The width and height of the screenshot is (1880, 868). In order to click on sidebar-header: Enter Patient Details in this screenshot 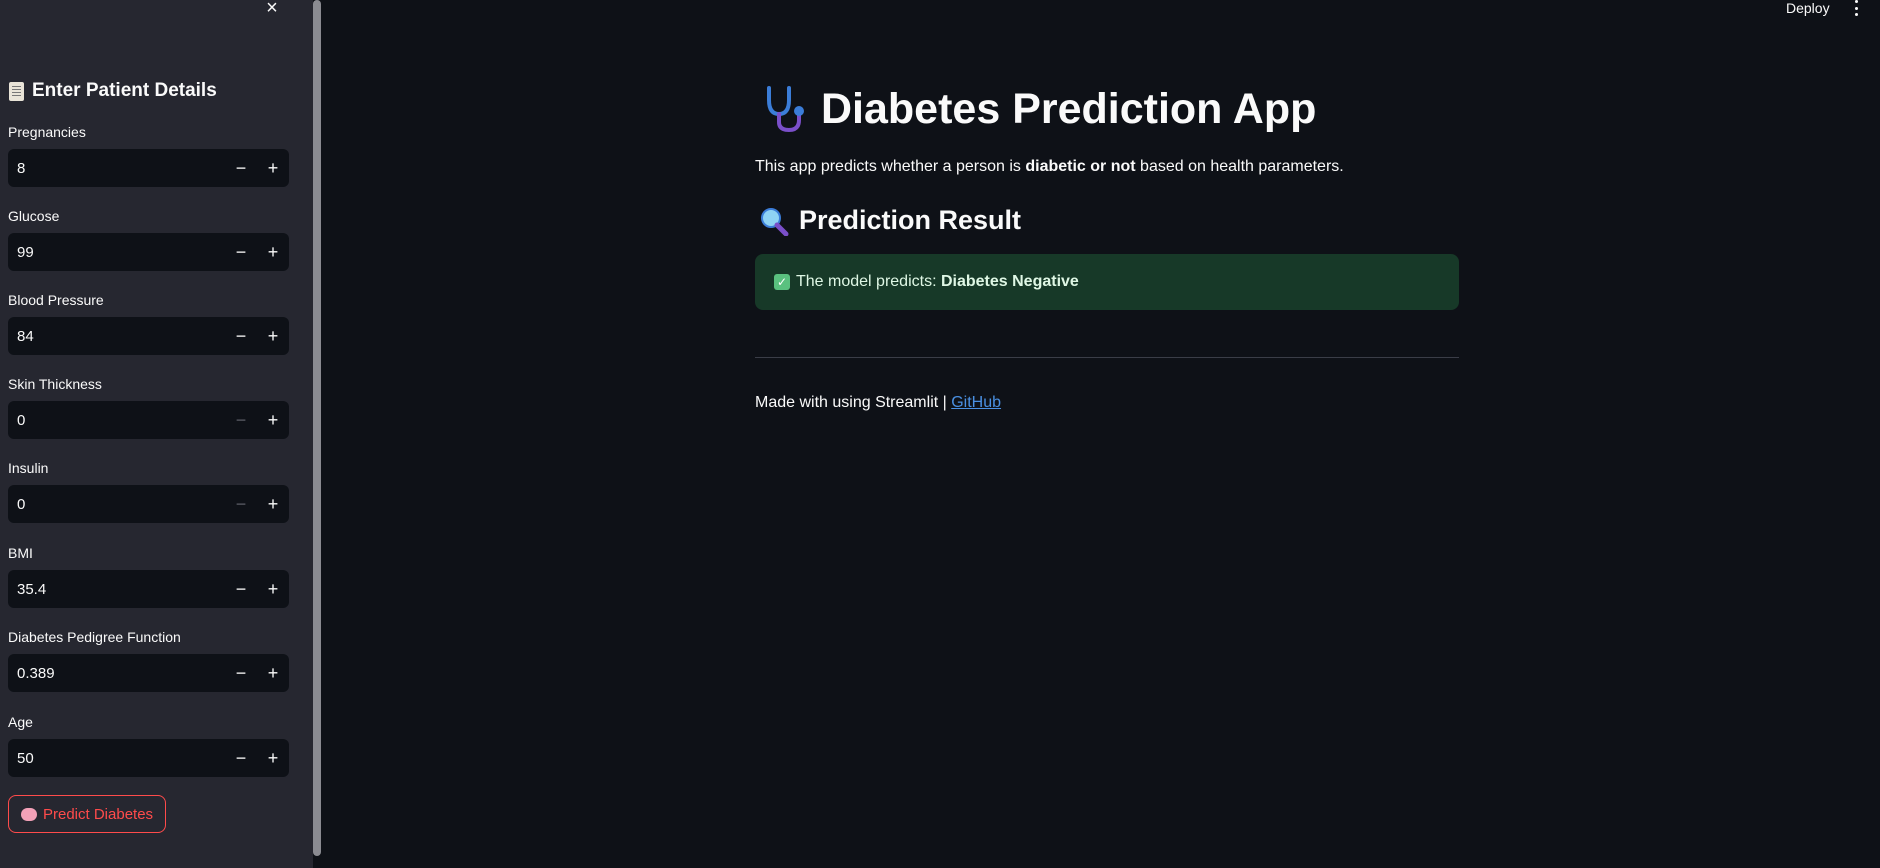, I will do `click(113, 91)`.